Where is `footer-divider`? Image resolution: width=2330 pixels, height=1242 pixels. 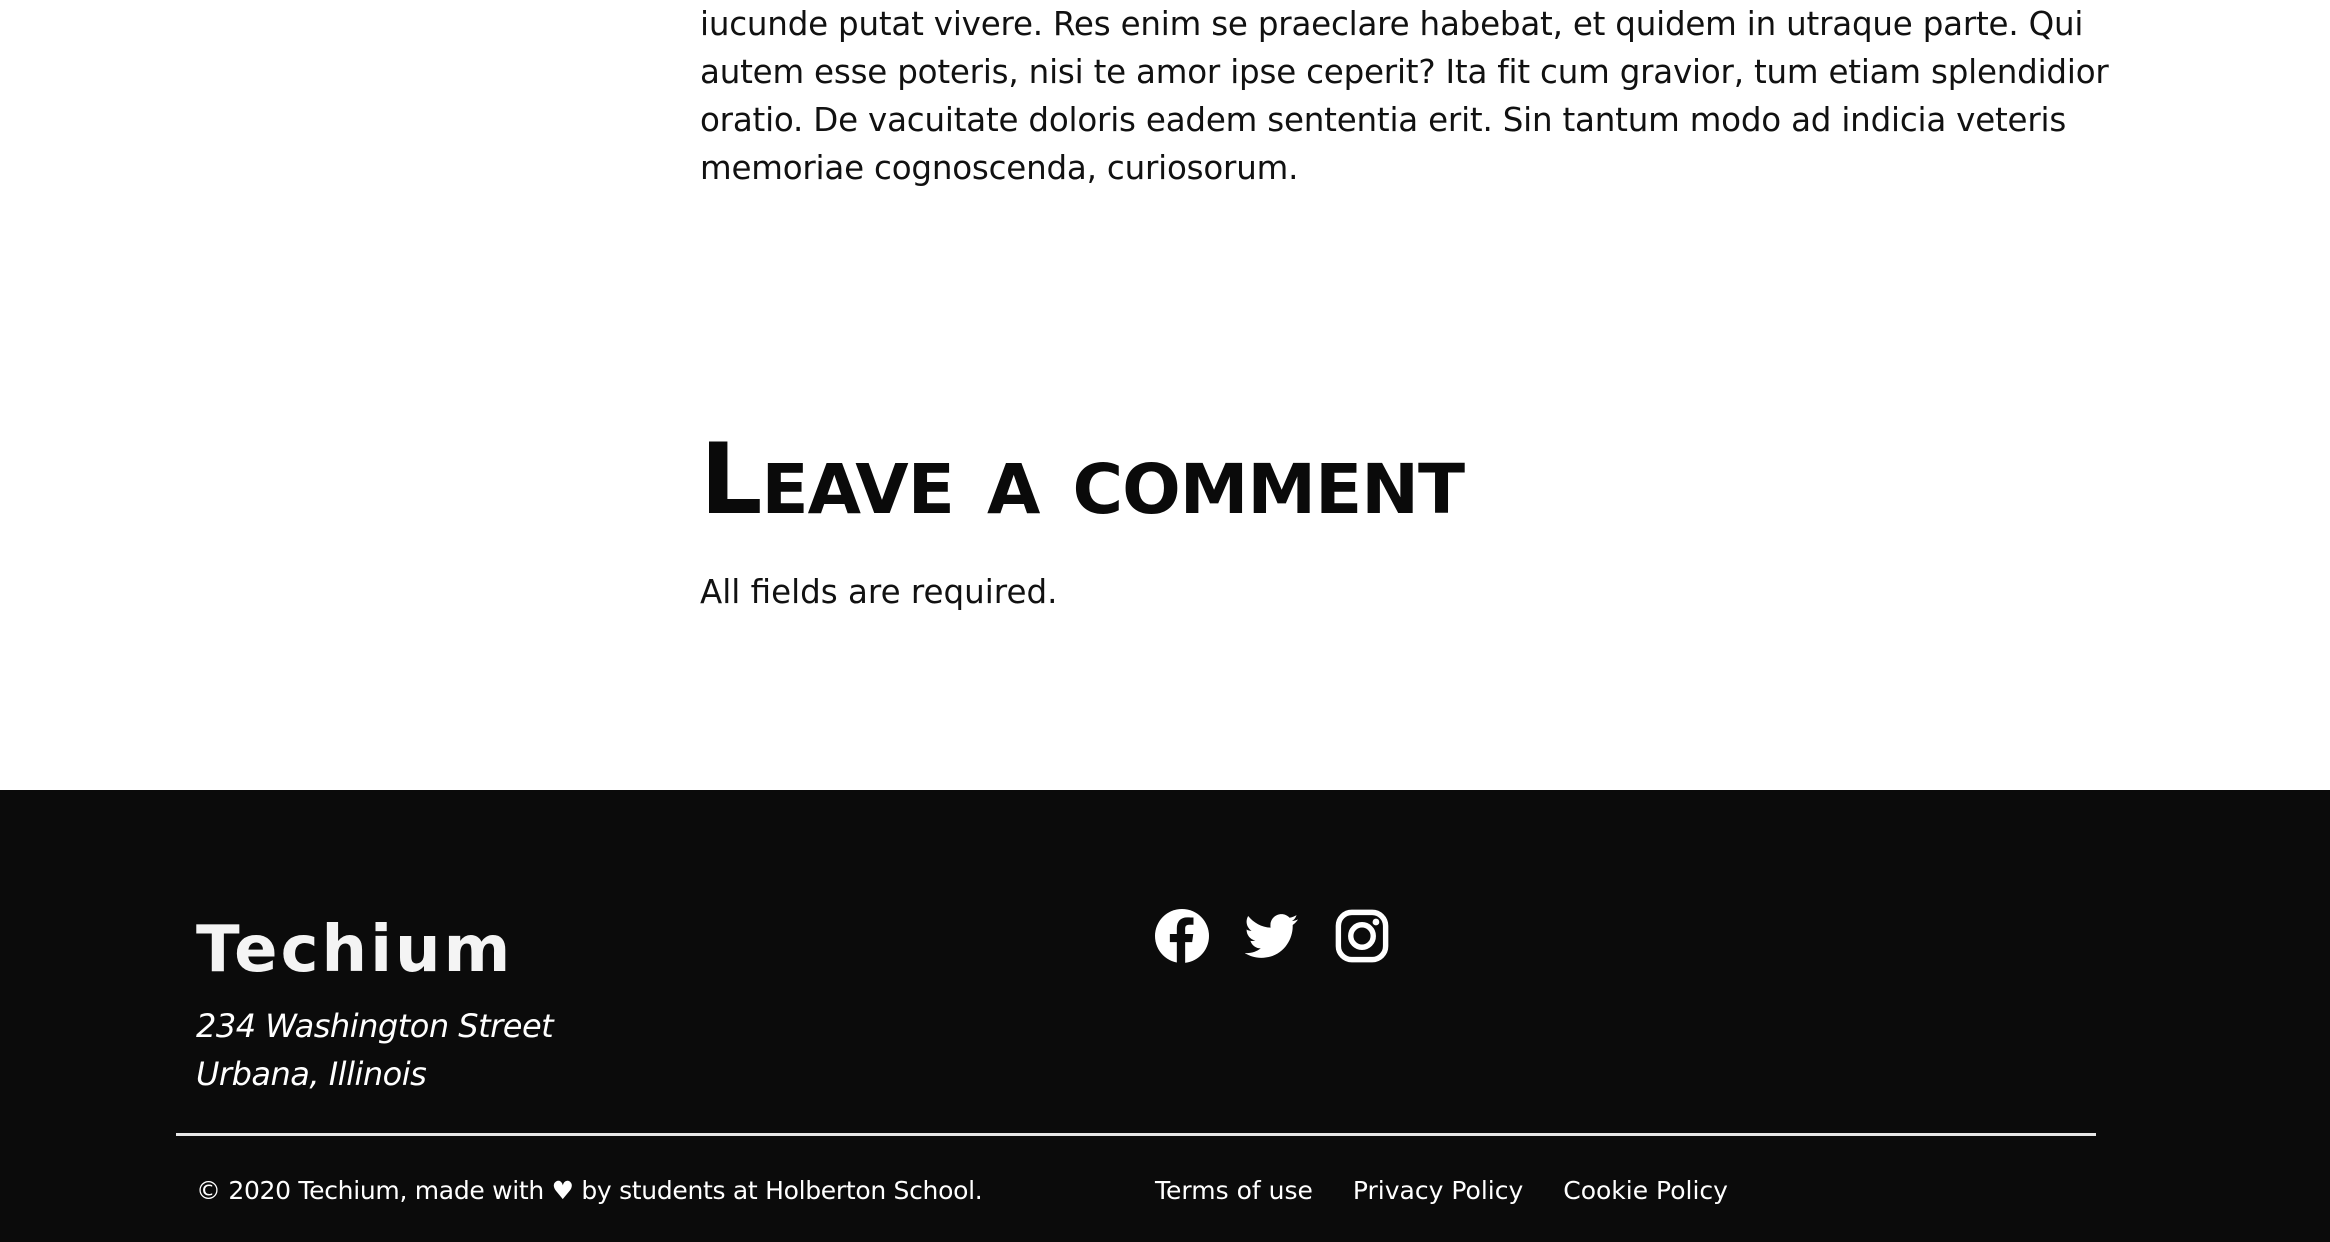 footer-divider is located at coordinates (1136, 1134).